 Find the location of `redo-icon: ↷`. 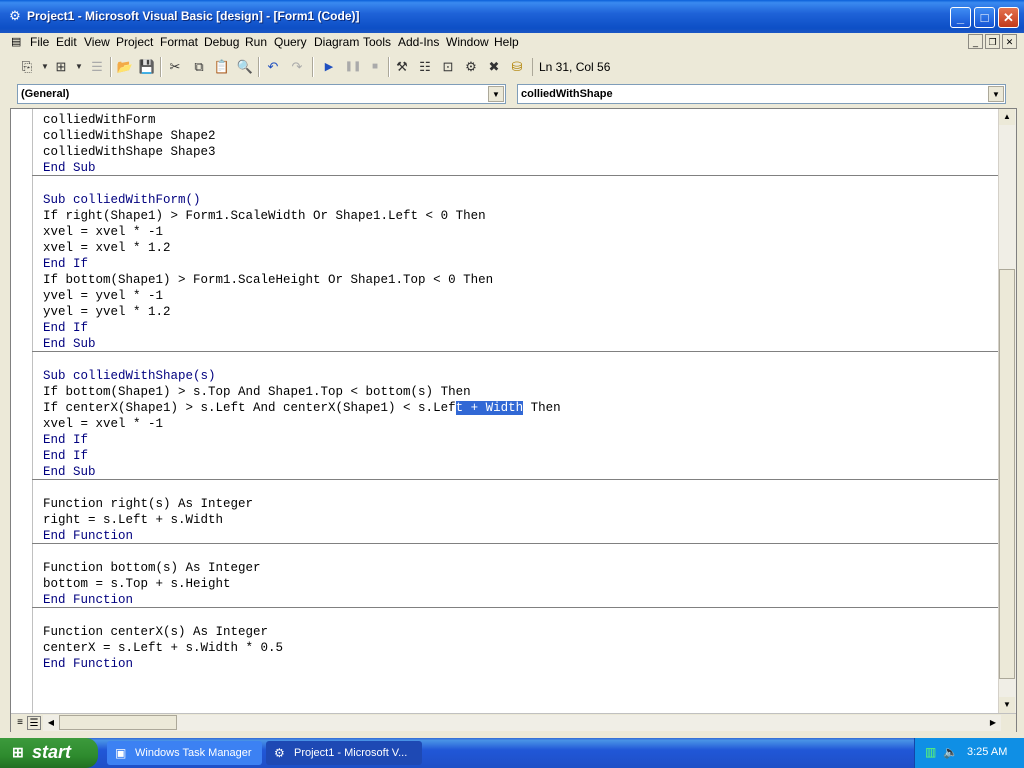

redo-icon: ↷ is located at coordinates (297, 67).